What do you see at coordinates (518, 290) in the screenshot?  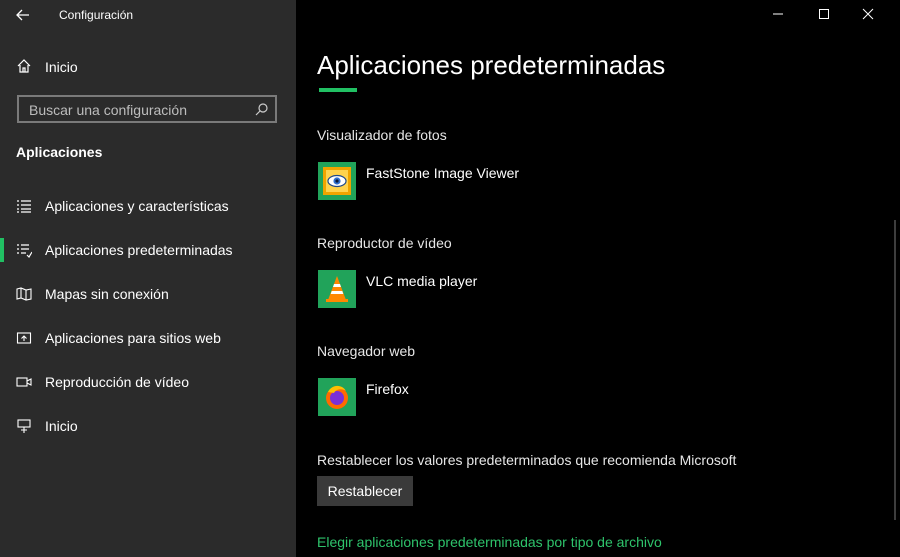 I see `video-player-app-button: VLC media player` at bounding box center [518, 290].